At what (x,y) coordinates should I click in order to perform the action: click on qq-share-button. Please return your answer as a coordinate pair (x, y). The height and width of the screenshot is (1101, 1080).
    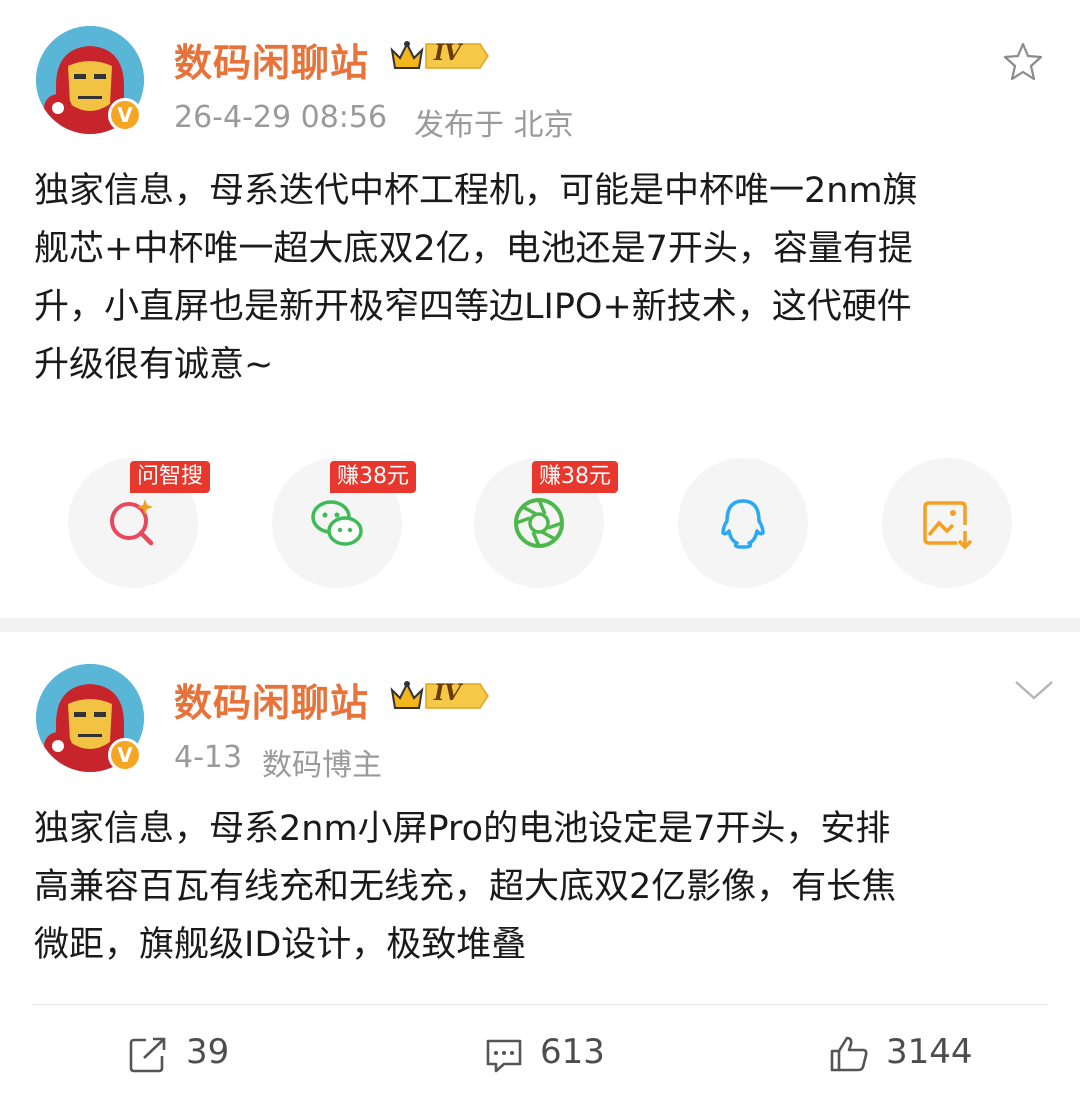
    Looking at the image, I should click on (743, 523).